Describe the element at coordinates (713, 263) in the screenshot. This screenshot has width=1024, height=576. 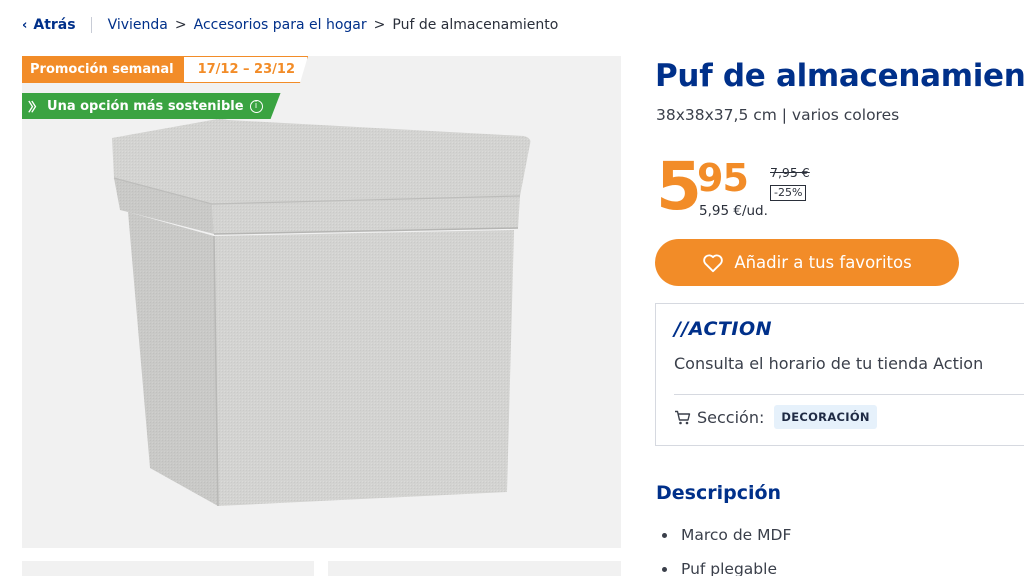
I see `heart-icon` at that location.